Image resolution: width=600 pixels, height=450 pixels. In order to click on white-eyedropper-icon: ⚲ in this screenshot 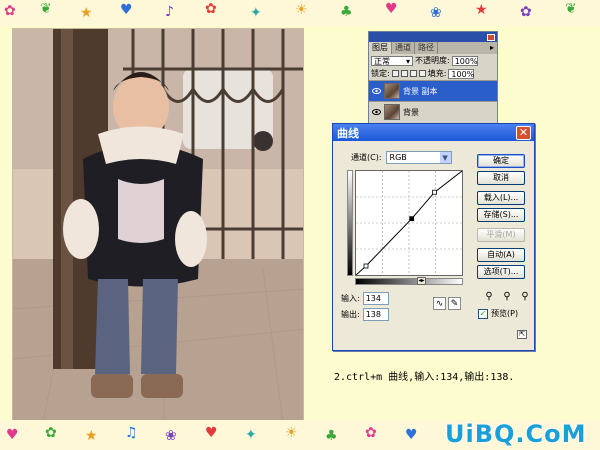, I will do `click(525, 296)`.